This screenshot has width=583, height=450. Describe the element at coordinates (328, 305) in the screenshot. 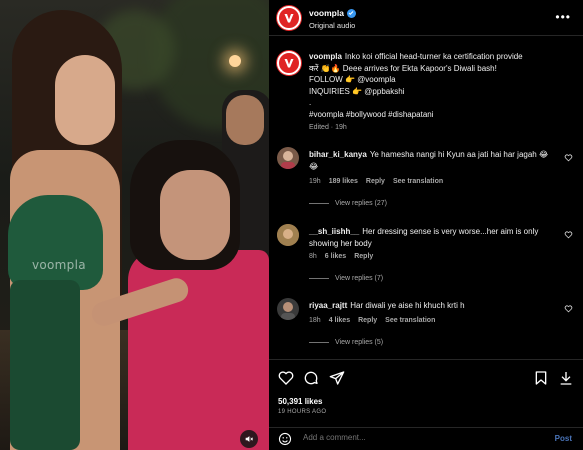

I see `comment-username: riyaa_rajtt` at that location.